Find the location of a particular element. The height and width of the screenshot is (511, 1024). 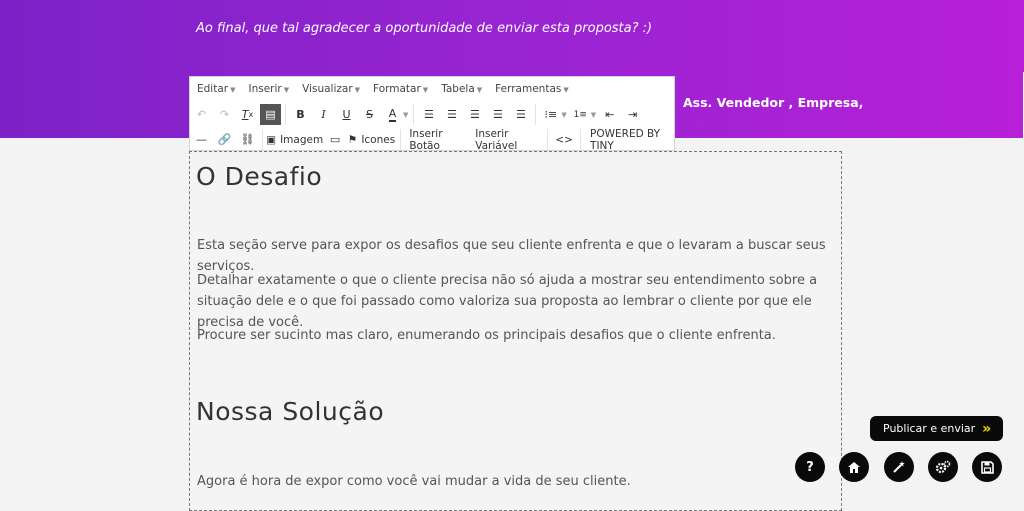

italic-icon: I is located at coordinates (323, 114).